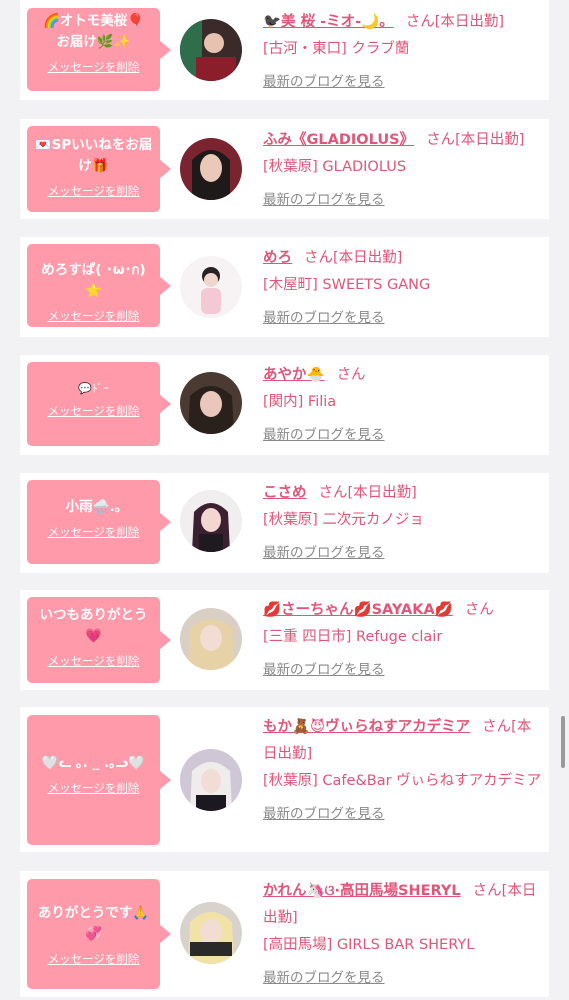 The image size is (569, 1000). What do you see at coordinates (93, 31) in the screenshot?
I see `message-text: 🌈オトモ美桜🎈 お届け🌿✨` at bounding box center [93, 31].